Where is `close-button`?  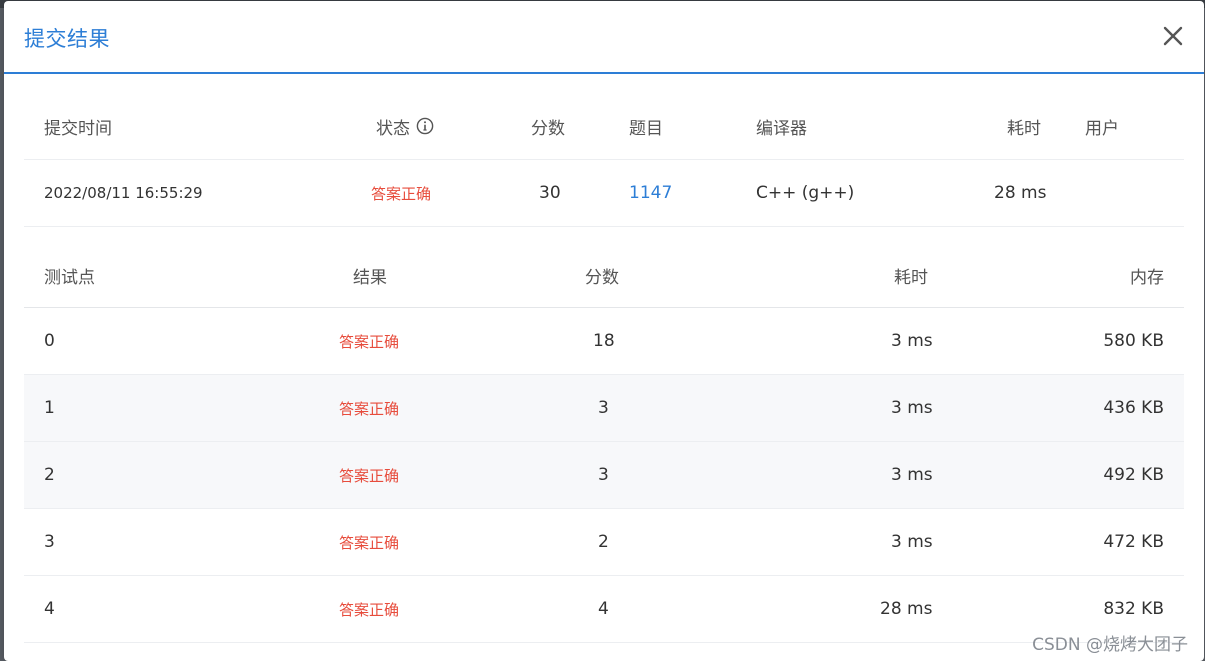 close-button is located at coordinates (1173, 36).